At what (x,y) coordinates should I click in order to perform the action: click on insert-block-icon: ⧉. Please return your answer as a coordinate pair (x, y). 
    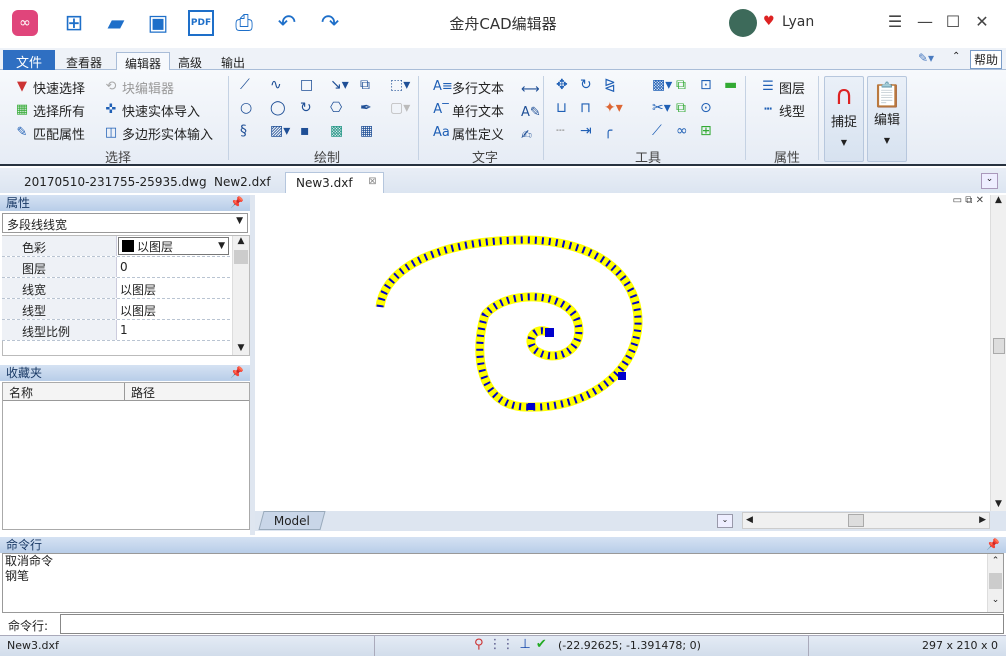
    Looking at the image, I should click on (371, 85).